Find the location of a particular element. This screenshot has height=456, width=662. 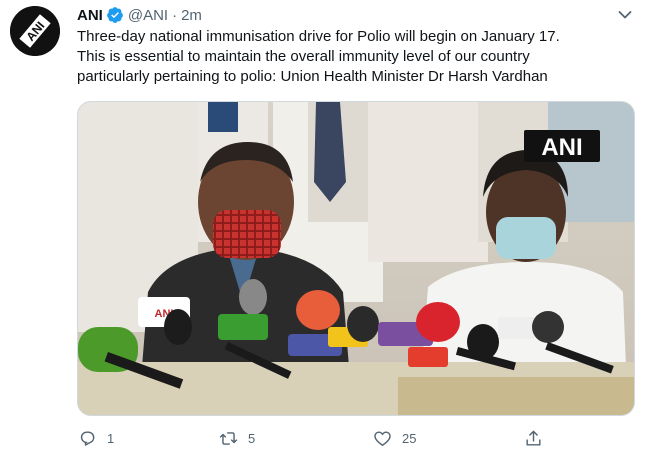

share-button is located at coordinates (533, 438).